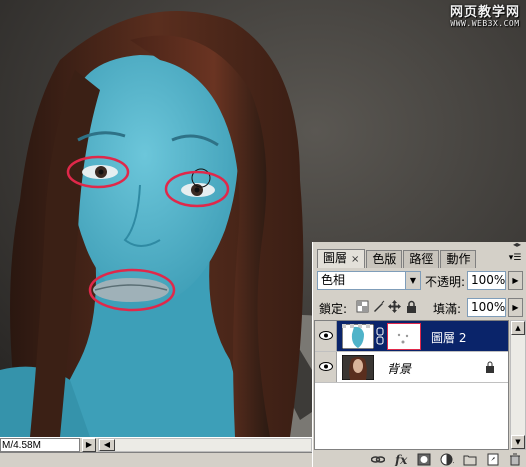 This screenshot has height=467, width=526. I want to click on fill-input: 100%, so click(486, 307).